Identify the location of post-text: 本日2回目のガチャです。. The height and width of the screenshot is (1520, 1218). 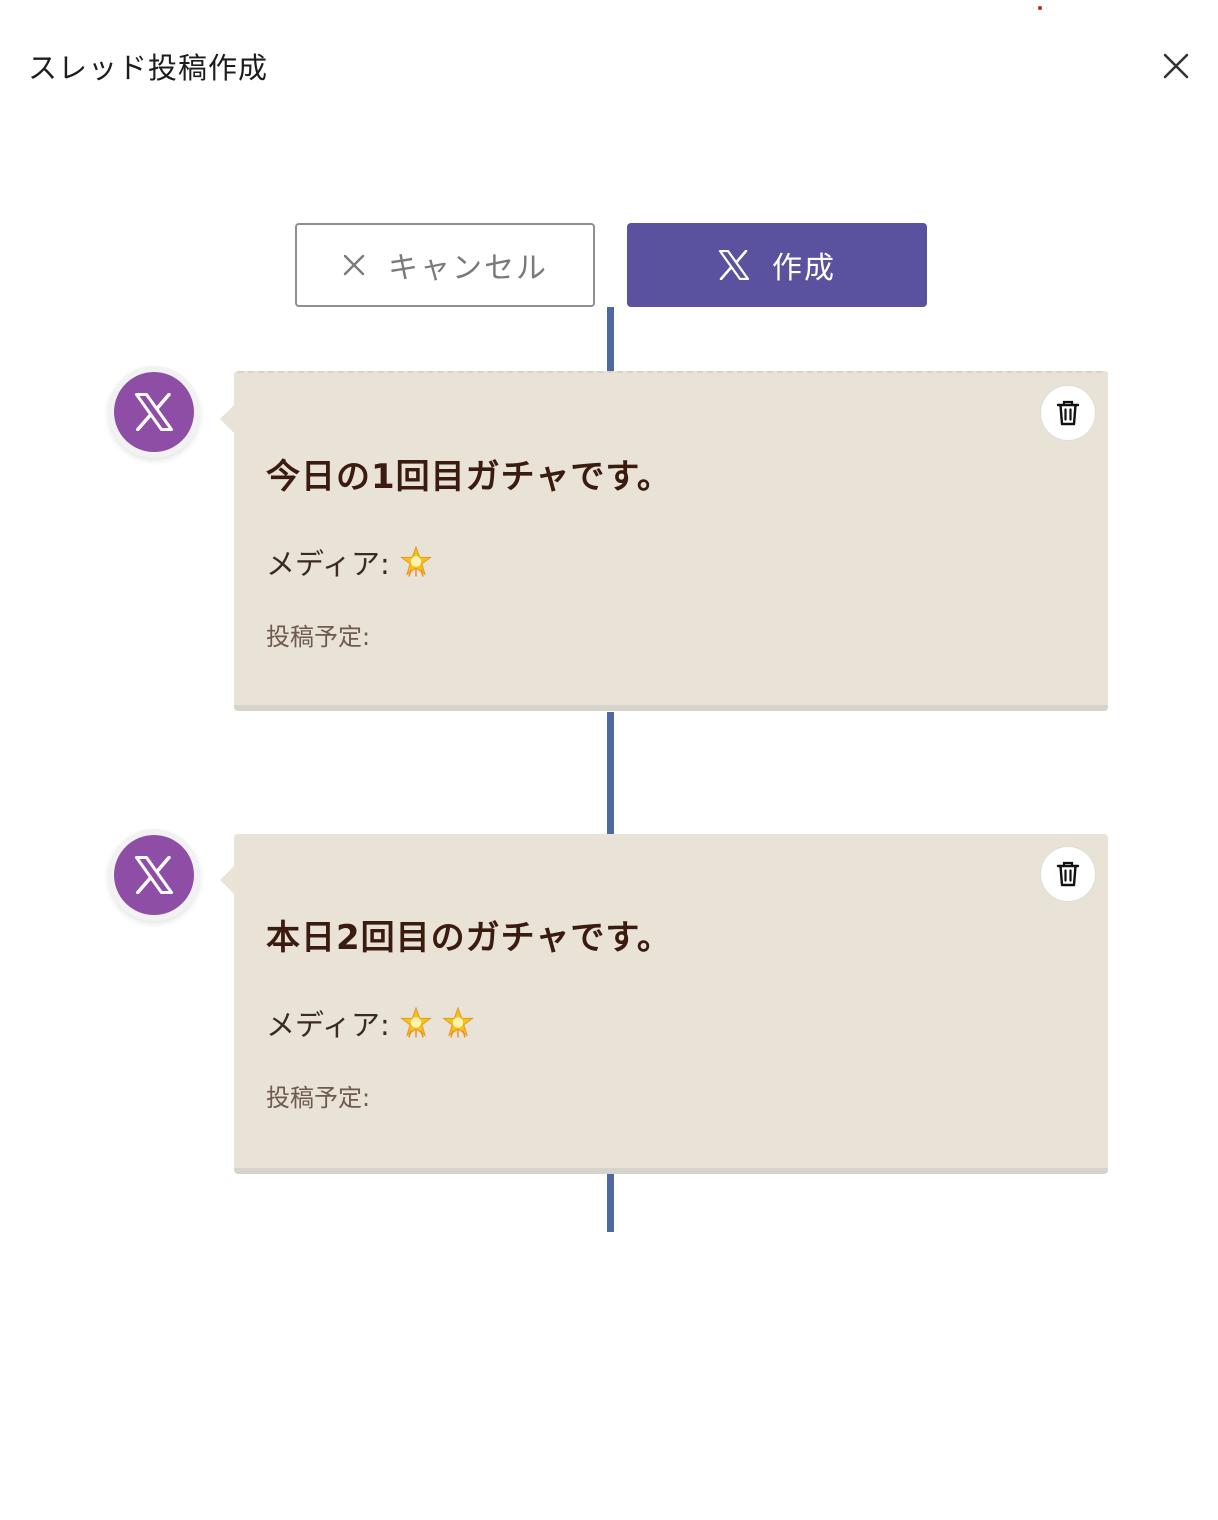
(469, 938).